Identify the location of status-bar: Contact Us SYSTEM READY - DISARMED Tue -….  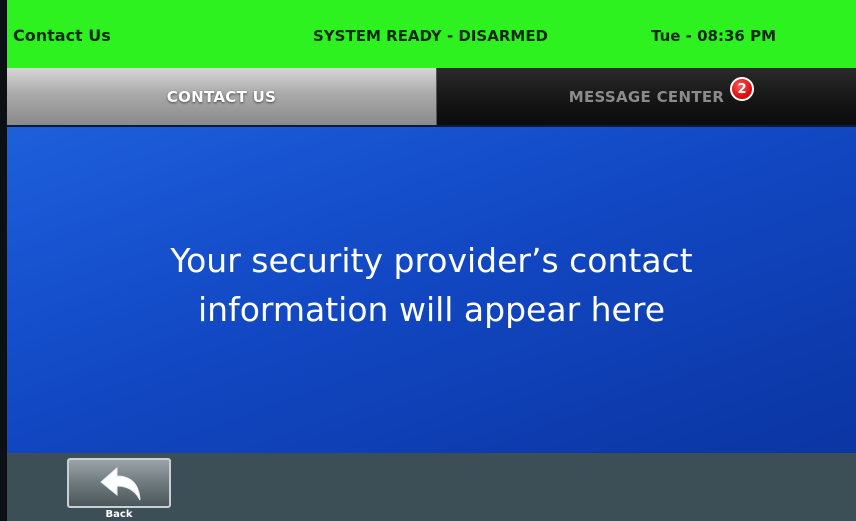
(431, 34).